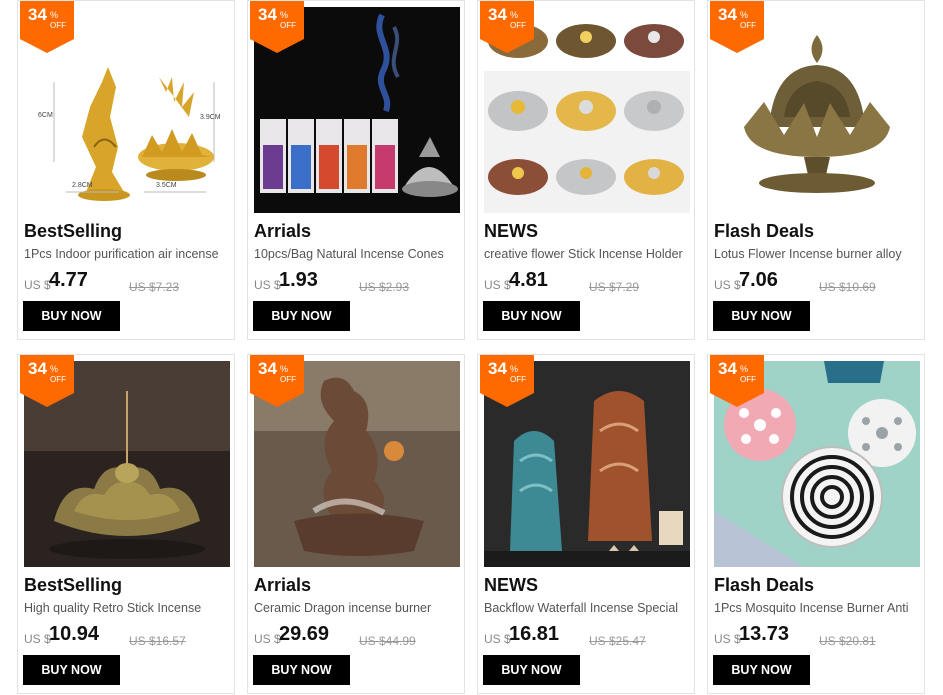 This screenshot has height=695, width=943. Describe the element at coordinates (357, 254) in the screenshot. I see `product-title: 10pcs/Bag Natural Incense Cones` at that location.